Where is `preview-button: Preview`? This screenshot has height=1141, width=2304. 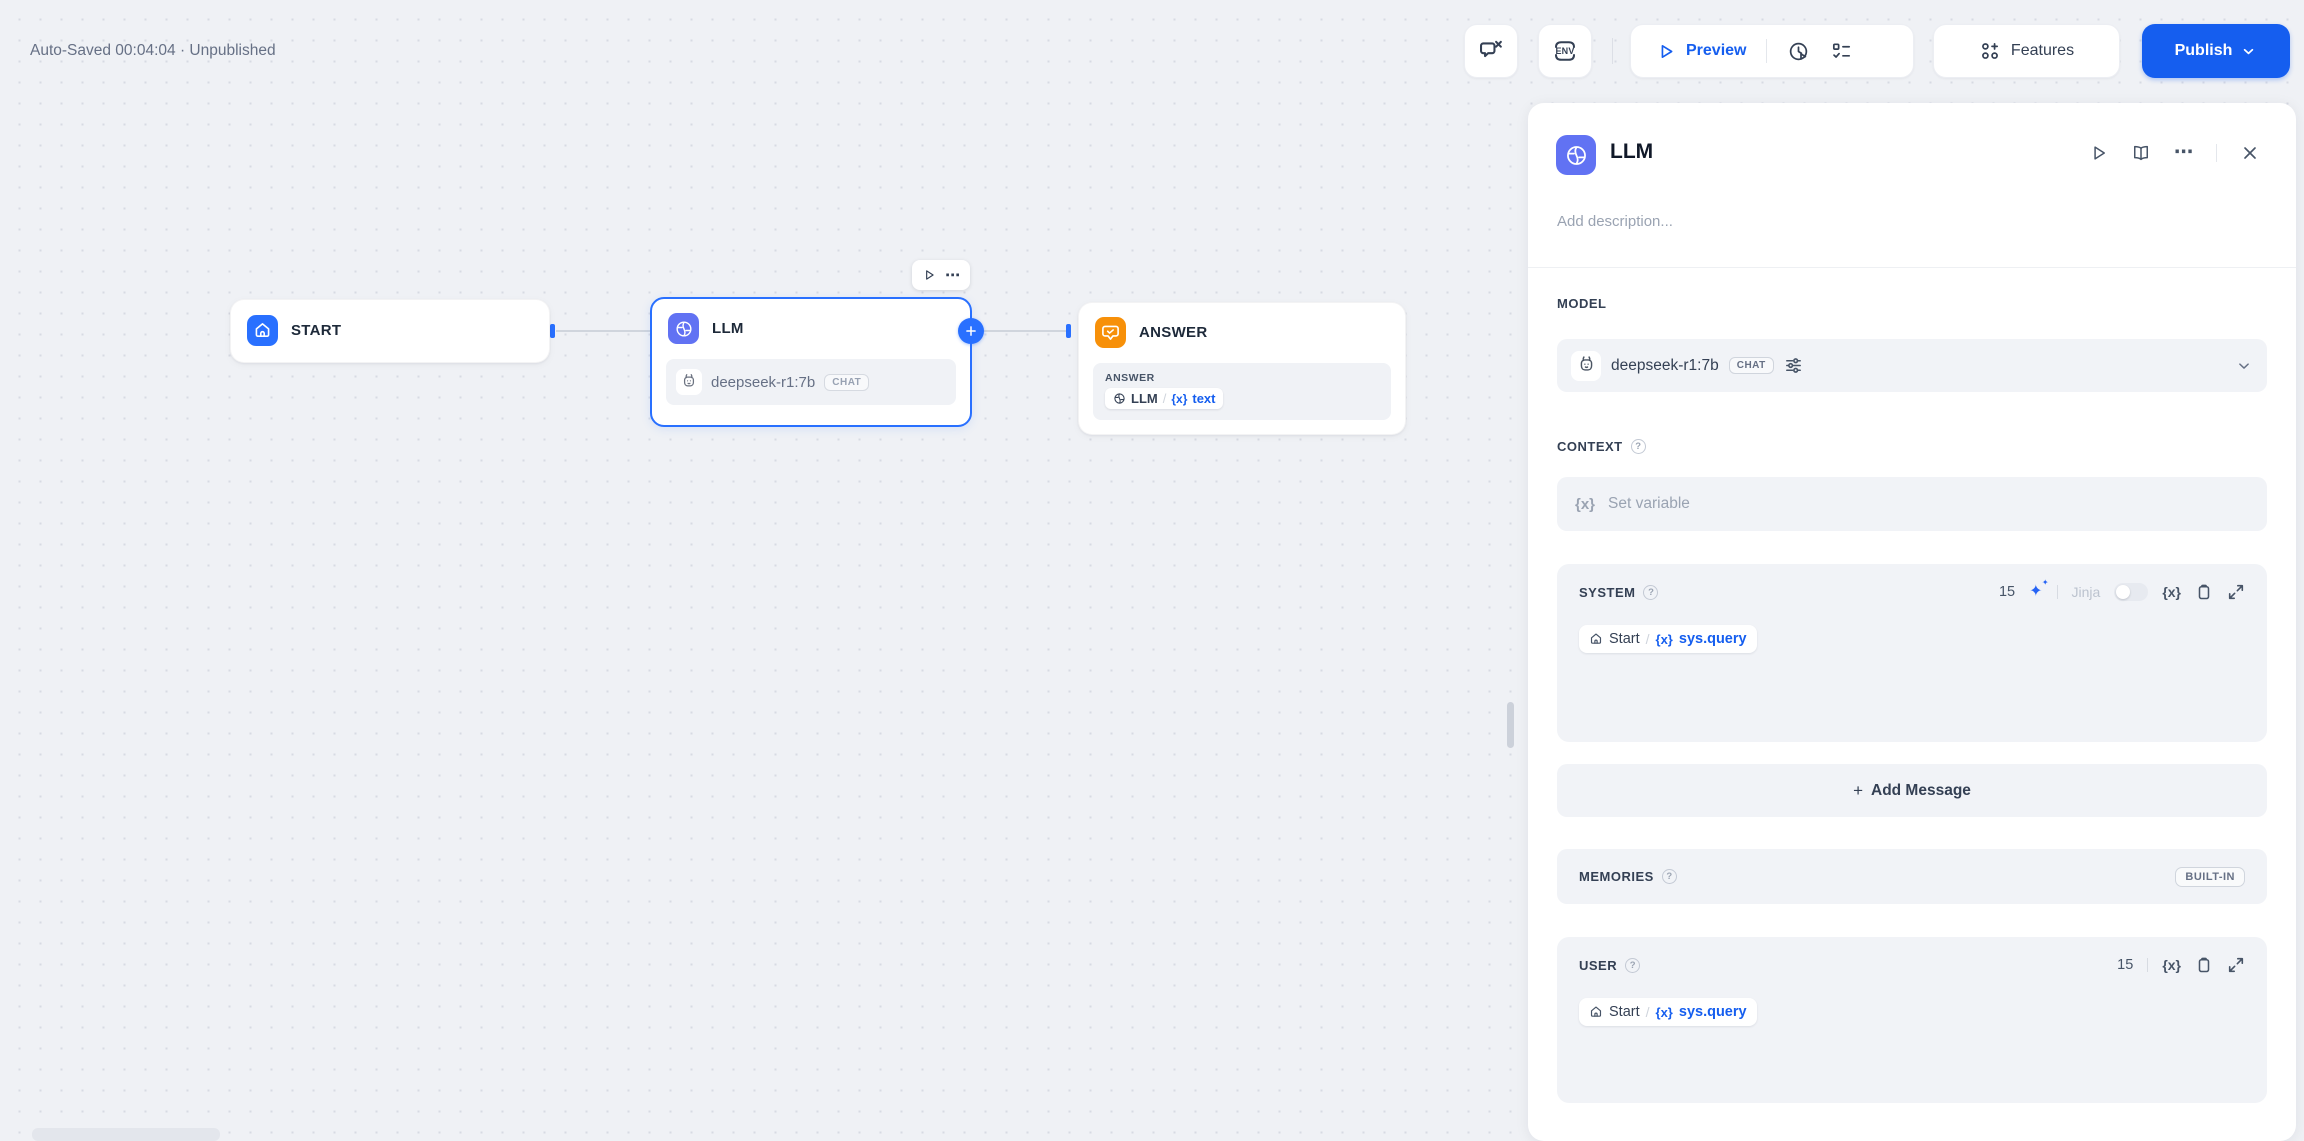 preview-button: Preview is located at coordinates (1716, 51).